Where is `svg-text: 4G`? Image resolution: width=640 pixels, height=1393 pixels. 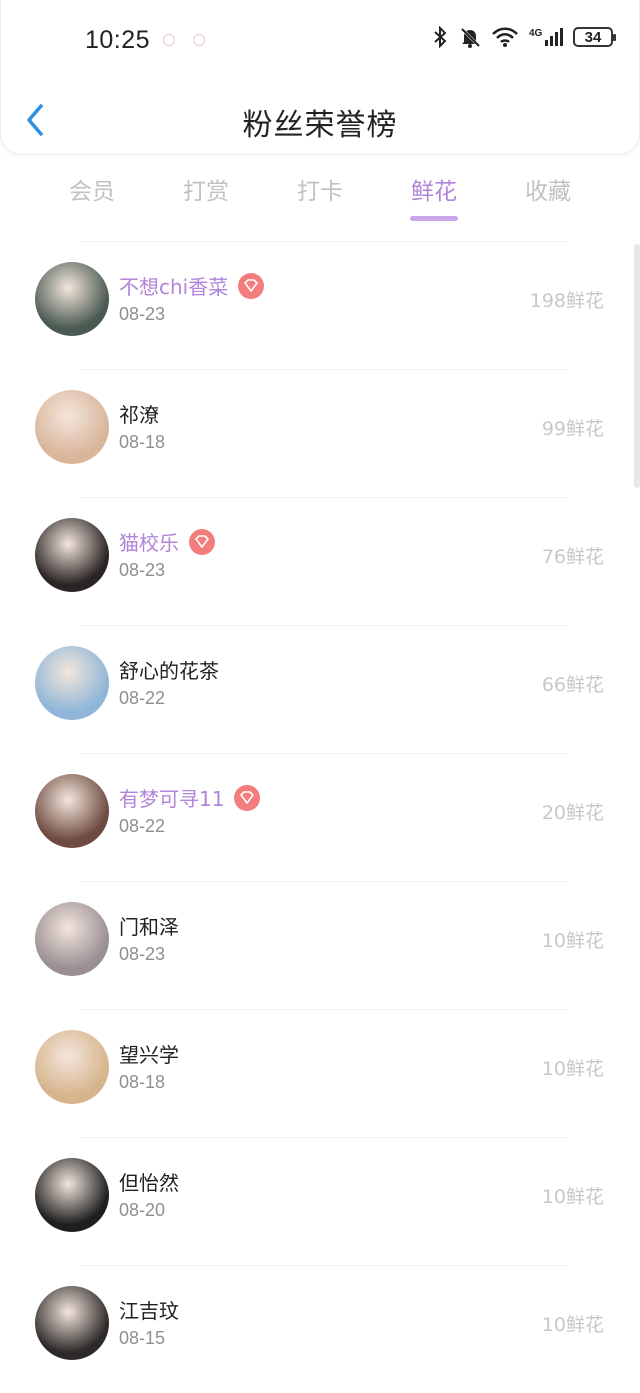 svg-text: 4G is located at coordinates (536, 33).